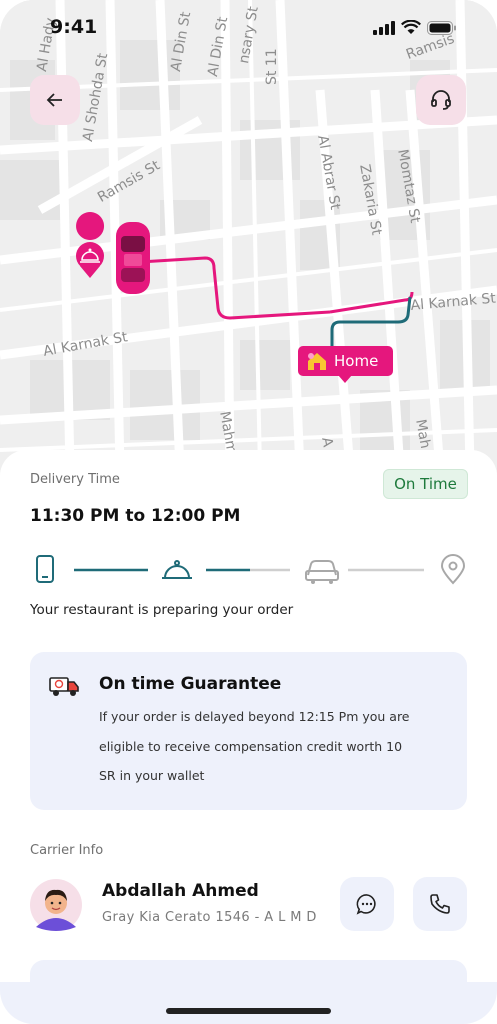 The width and height of the screenshot is (497, 1024). I want to click on home-indicator-area, so click(248, 1003).